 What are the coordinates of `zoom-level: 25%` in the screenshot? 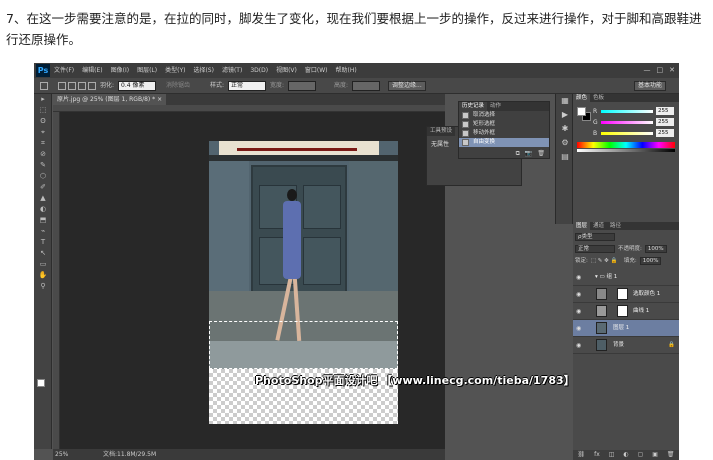 It's located at (61, 454).